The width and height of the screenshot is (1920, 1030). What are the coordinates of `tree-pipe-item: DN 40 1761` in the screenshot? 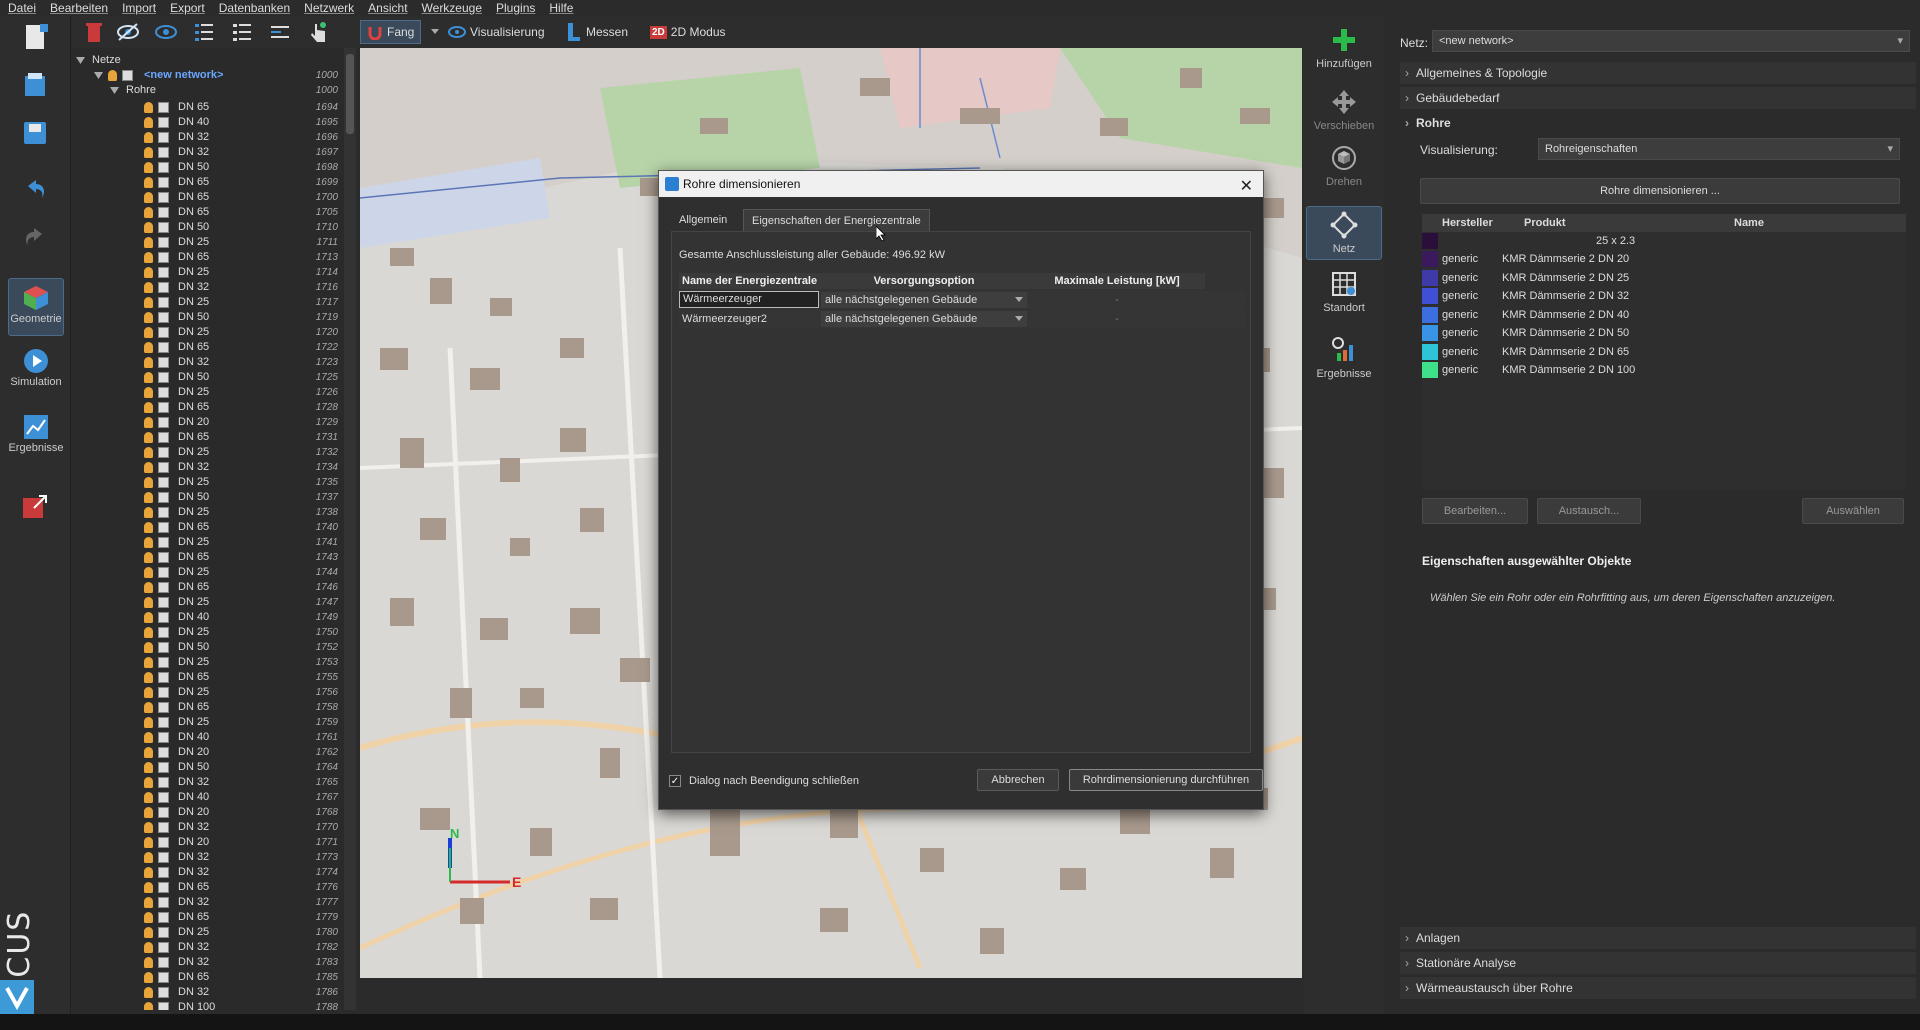 It's located at (208, 737).